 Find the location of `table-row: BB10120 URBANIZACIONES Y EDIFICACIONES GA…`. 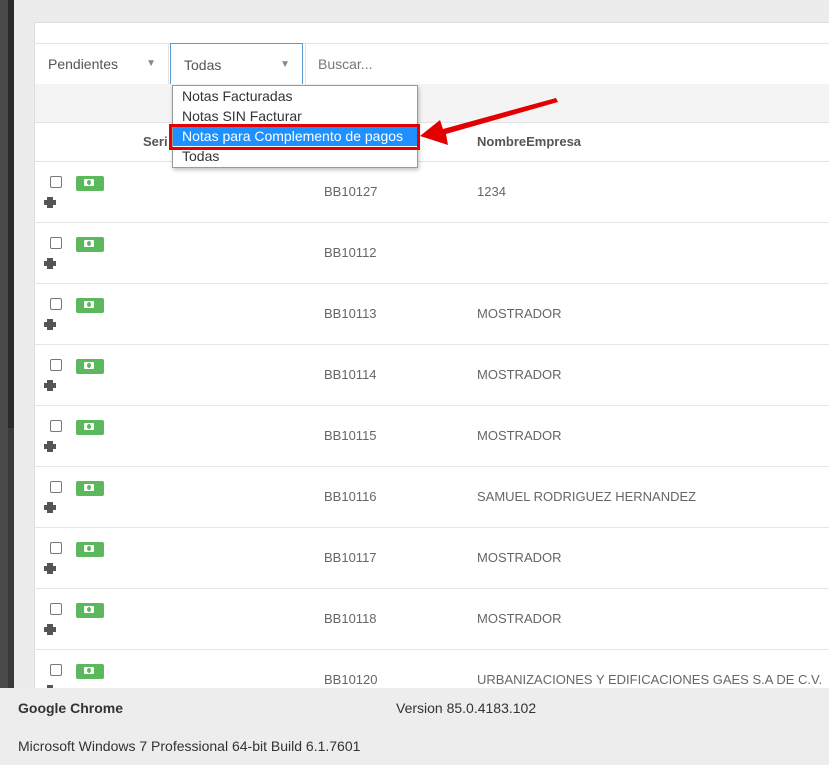

table-row: BB10120 URBANIZACIONES Y EDIFICACIONES GA… is located at coordinates (432, 669).